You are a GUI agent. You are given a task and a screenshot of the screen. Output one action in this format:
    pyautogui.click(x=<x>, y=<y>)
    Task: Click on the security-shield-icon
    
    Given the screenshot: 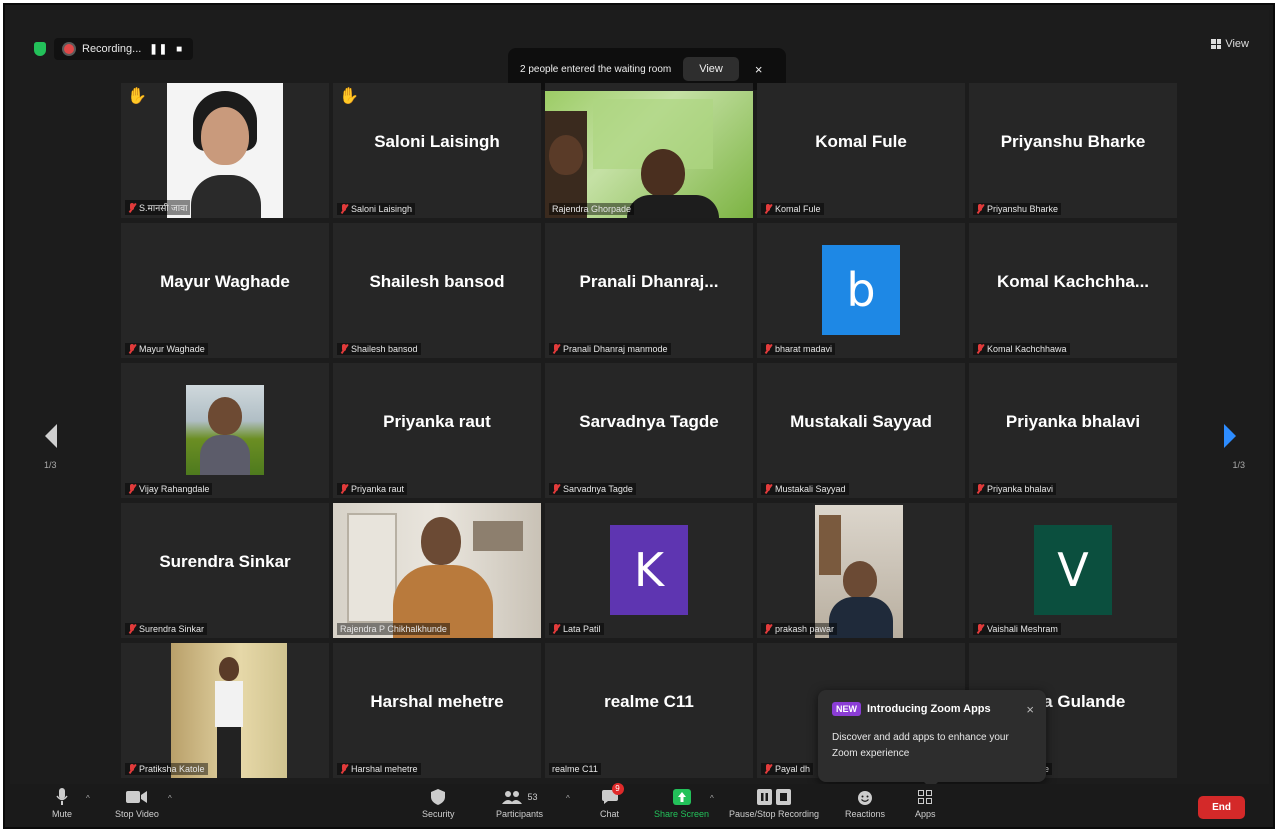 What is the action you would take?
    pyautogui.click(x=438, y=797)
    